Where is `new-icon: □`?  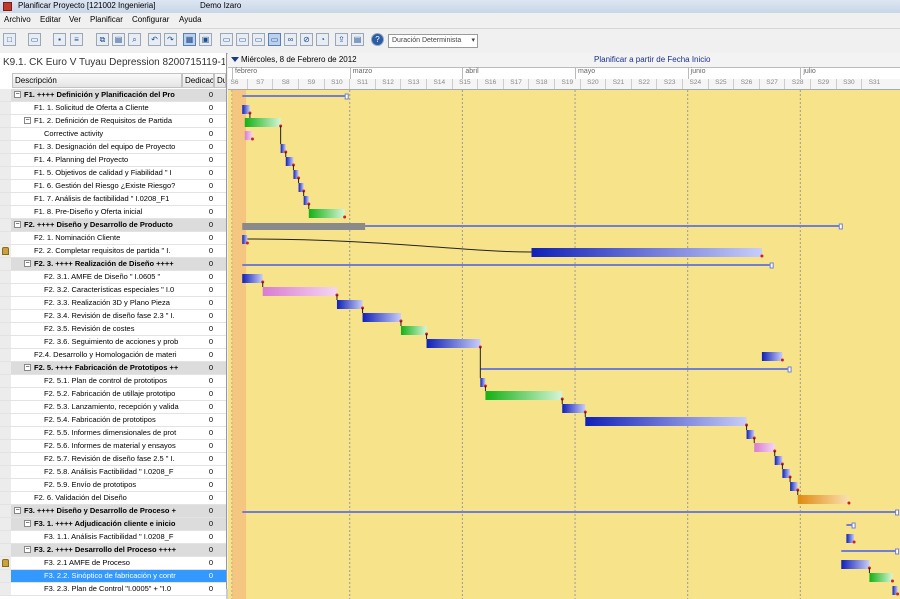 new-icon: □ is located at coordinates (9, 39).